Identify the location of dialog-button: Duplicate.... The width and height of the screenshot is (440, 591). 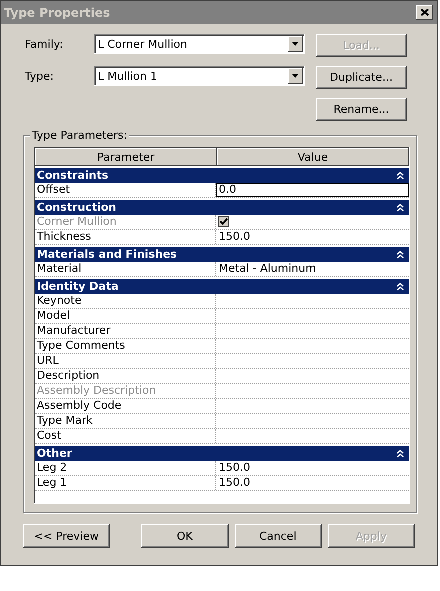
(361, 77).